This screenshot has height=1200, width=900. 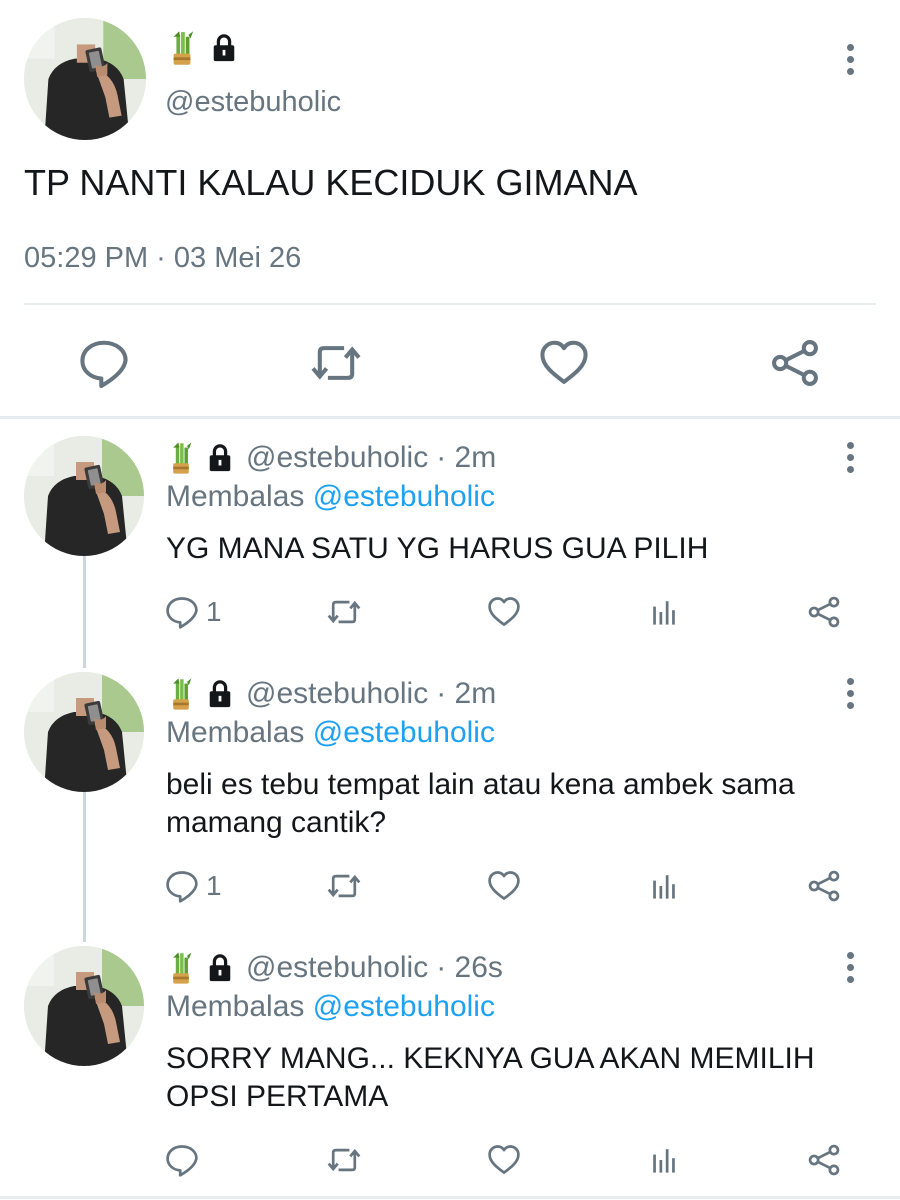 I want to click on tweet-timestamp: 05:29 PM · 03 Mei 26, so click(x=163, y=258).